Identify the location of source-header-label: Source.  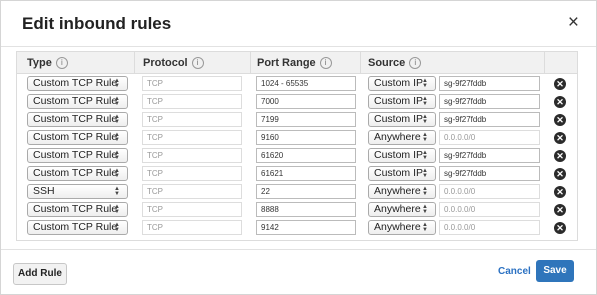
(387, 63).